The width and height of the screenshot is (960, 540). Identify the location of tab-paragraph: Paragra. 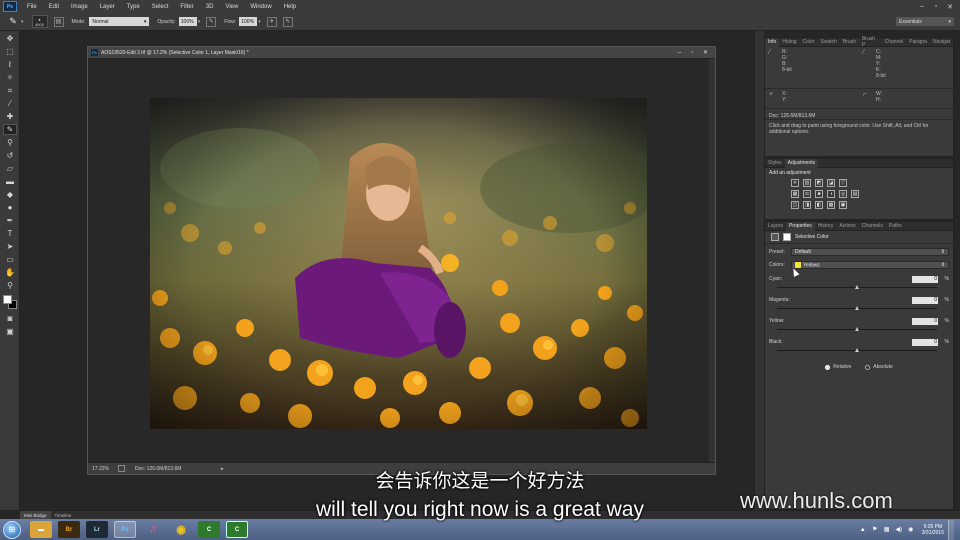
(918, 42).